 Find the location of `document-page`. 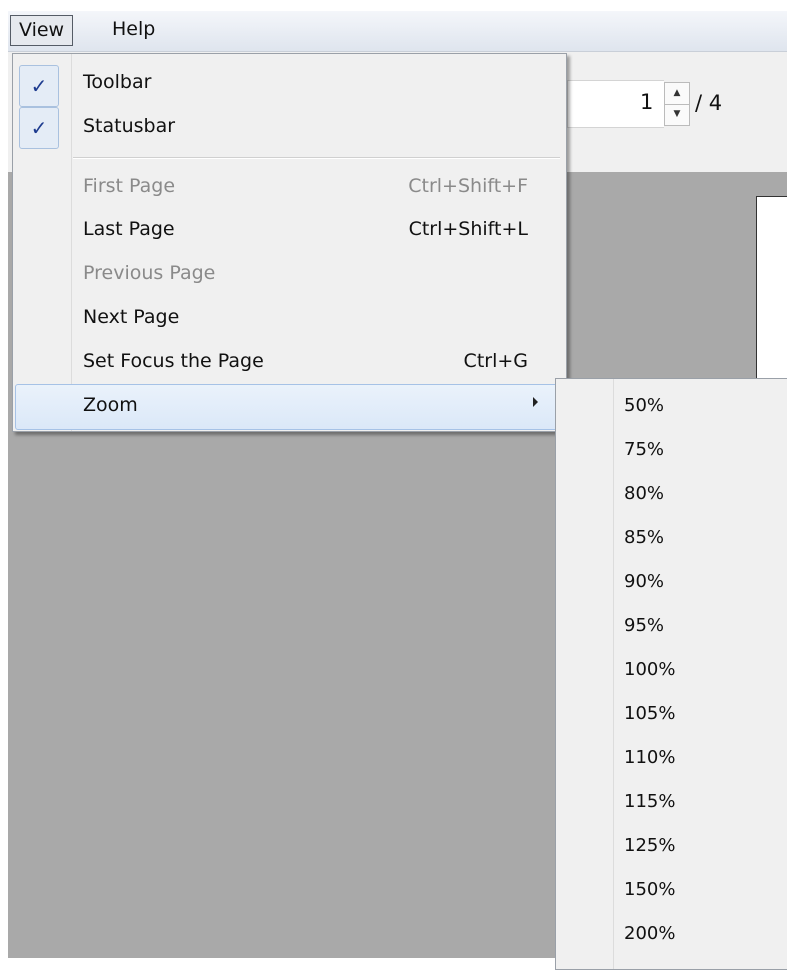

document-page is located at coordinates (771, 292).